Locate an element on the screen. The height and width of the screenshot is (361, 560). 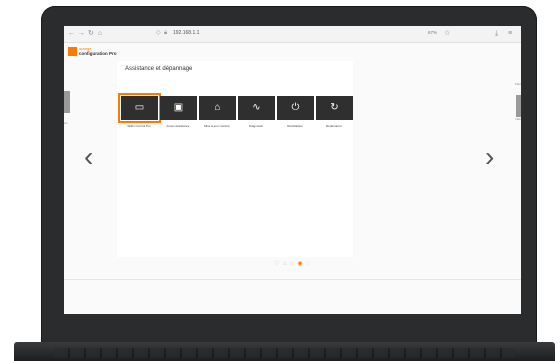
menu-icon: ≡ is located at coordinates (510, 33).